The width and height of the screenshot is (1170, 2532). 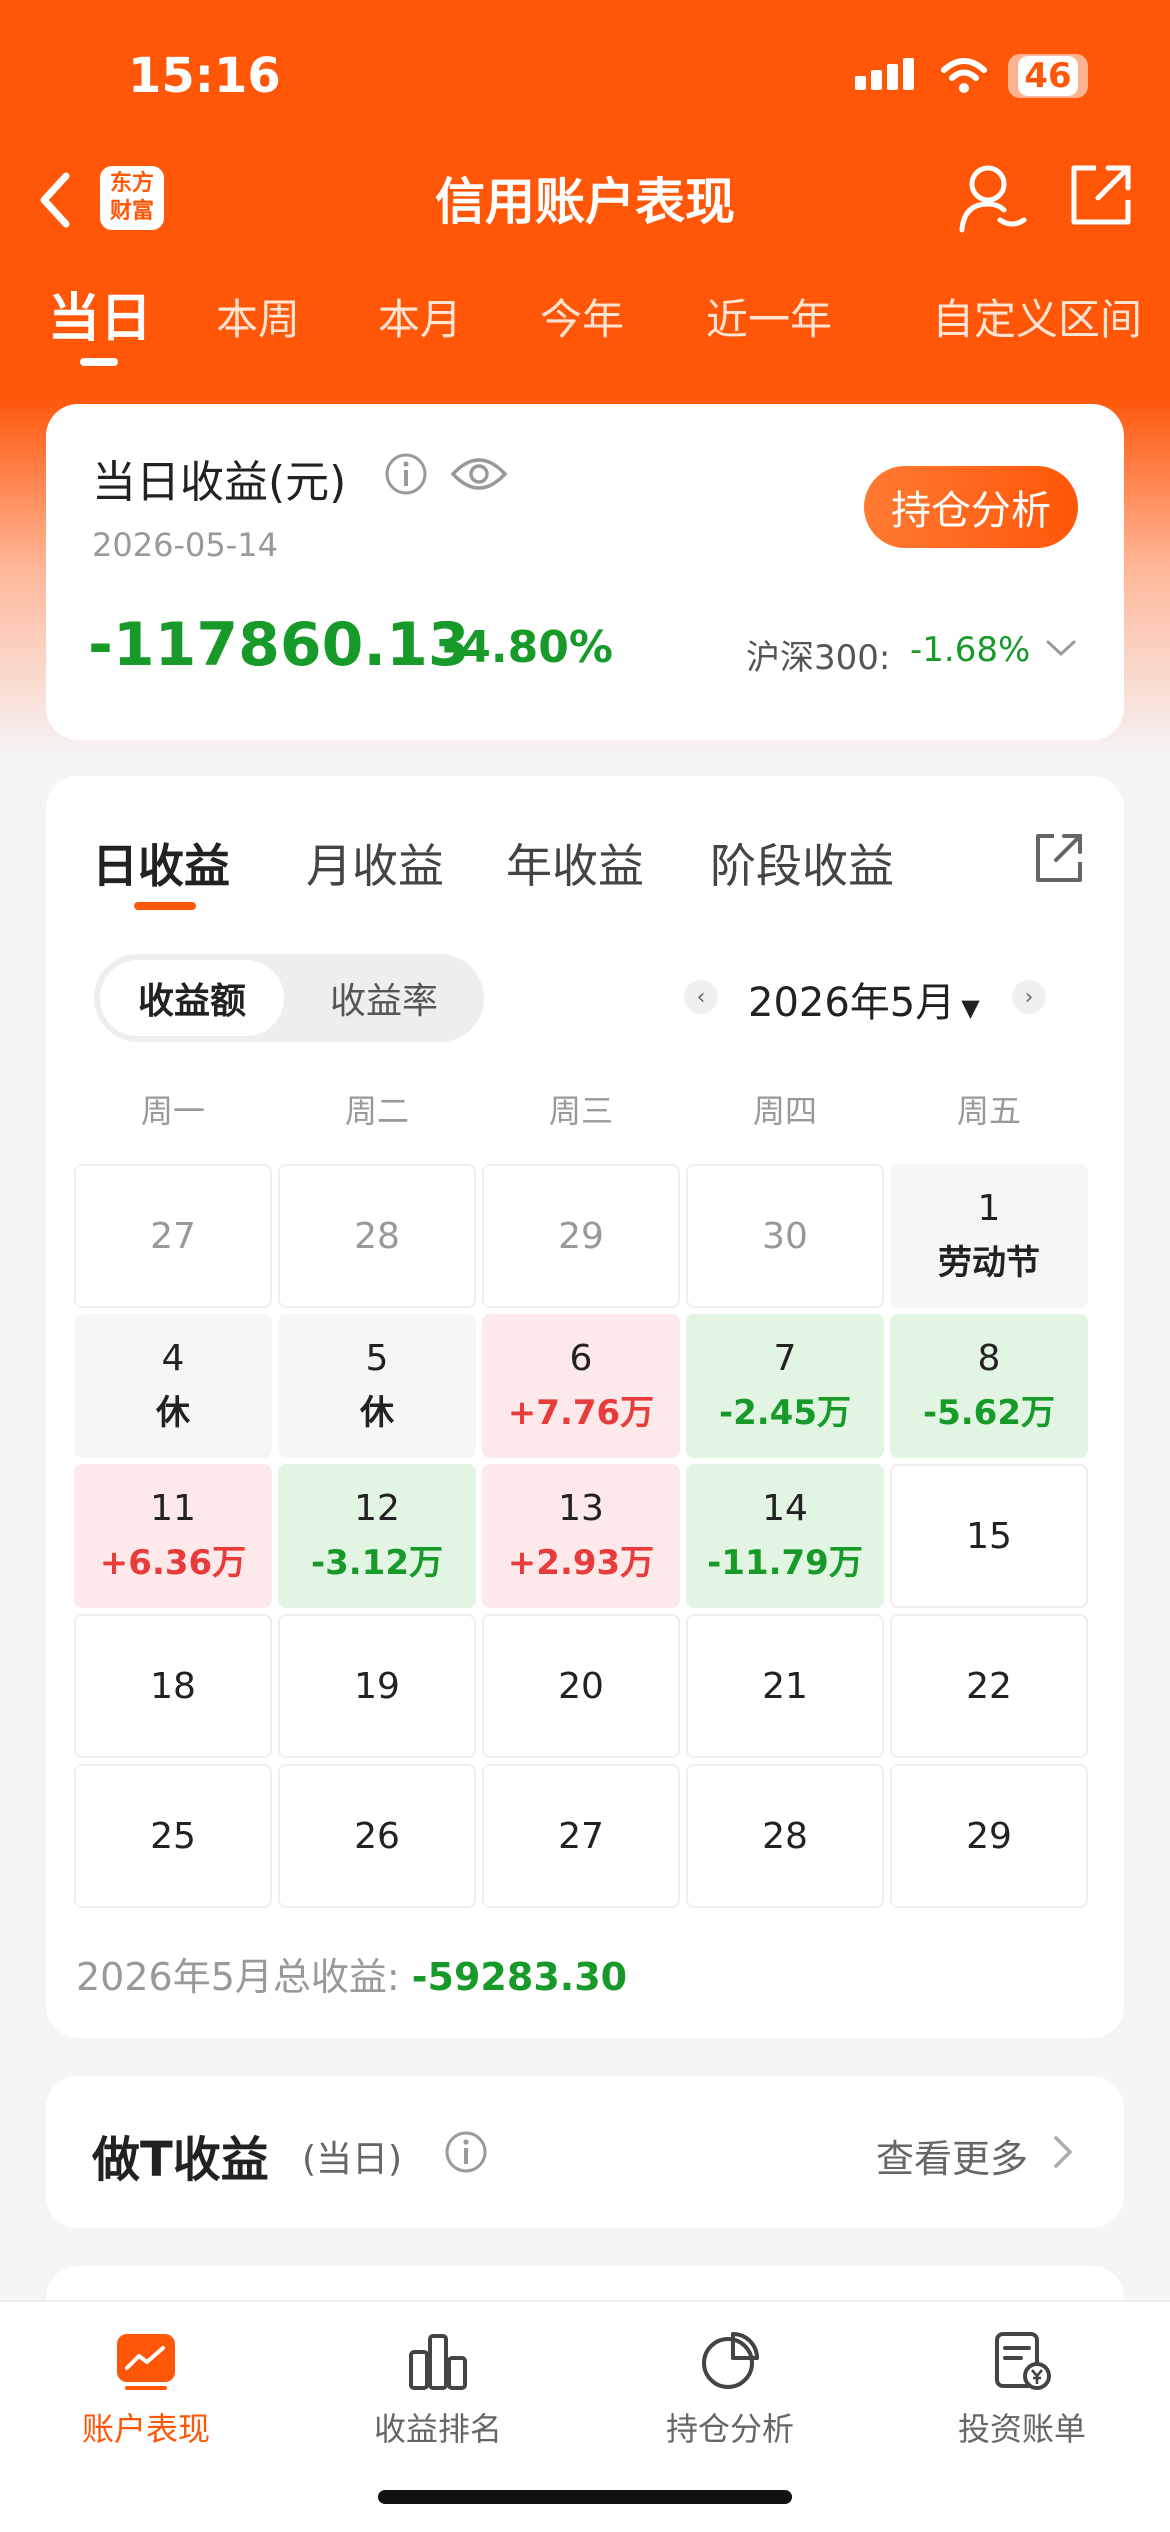 I want to click on calendar-day: 21, so click(x=785, y=1686).